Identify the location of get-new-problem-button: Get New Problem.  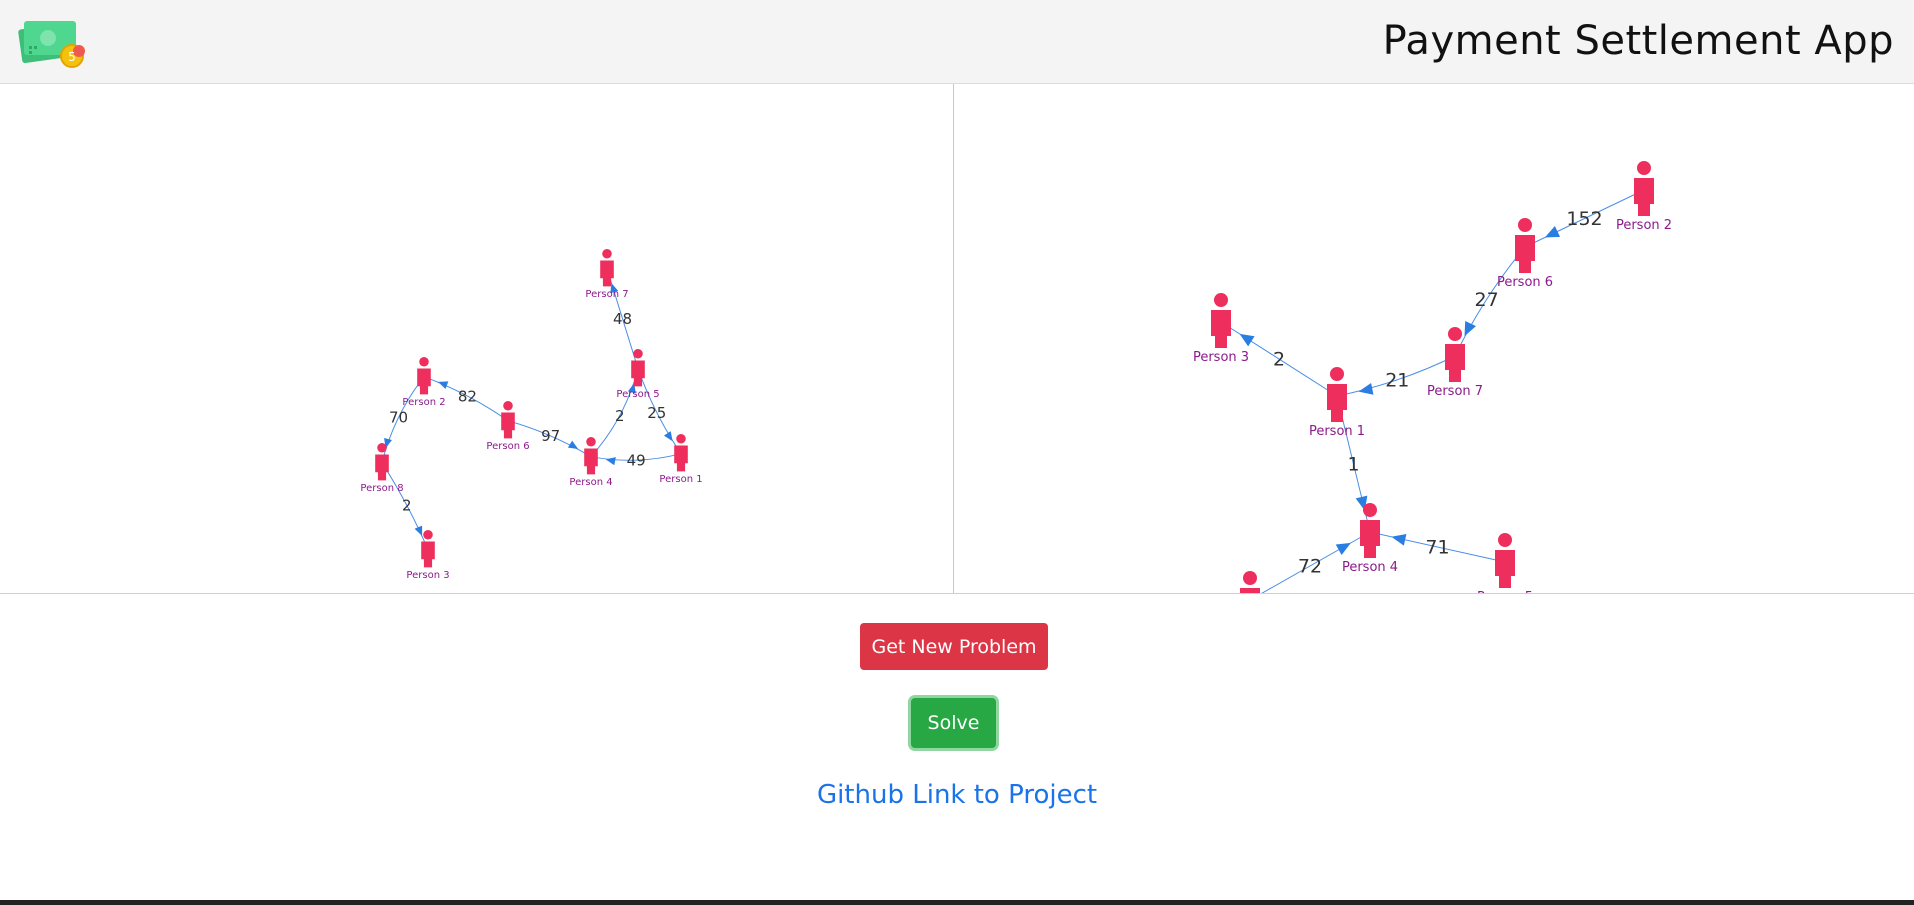
(954, 646).